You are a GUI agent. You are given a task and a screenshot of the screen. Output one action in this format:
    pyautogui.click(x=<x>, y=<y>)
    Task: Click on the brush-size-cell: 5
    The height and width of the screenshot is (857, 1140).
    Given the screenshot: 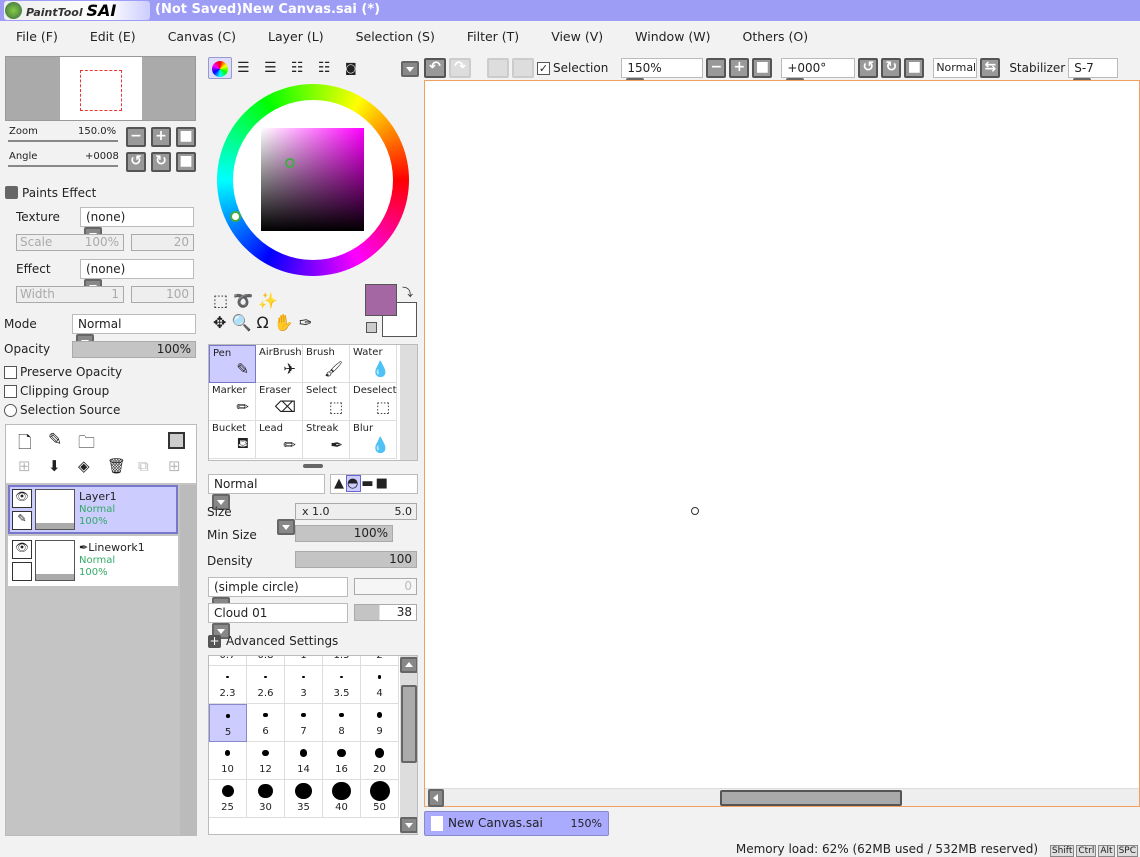 What is the action you would take?
    pyautogui.click(x=228, y=723)
    